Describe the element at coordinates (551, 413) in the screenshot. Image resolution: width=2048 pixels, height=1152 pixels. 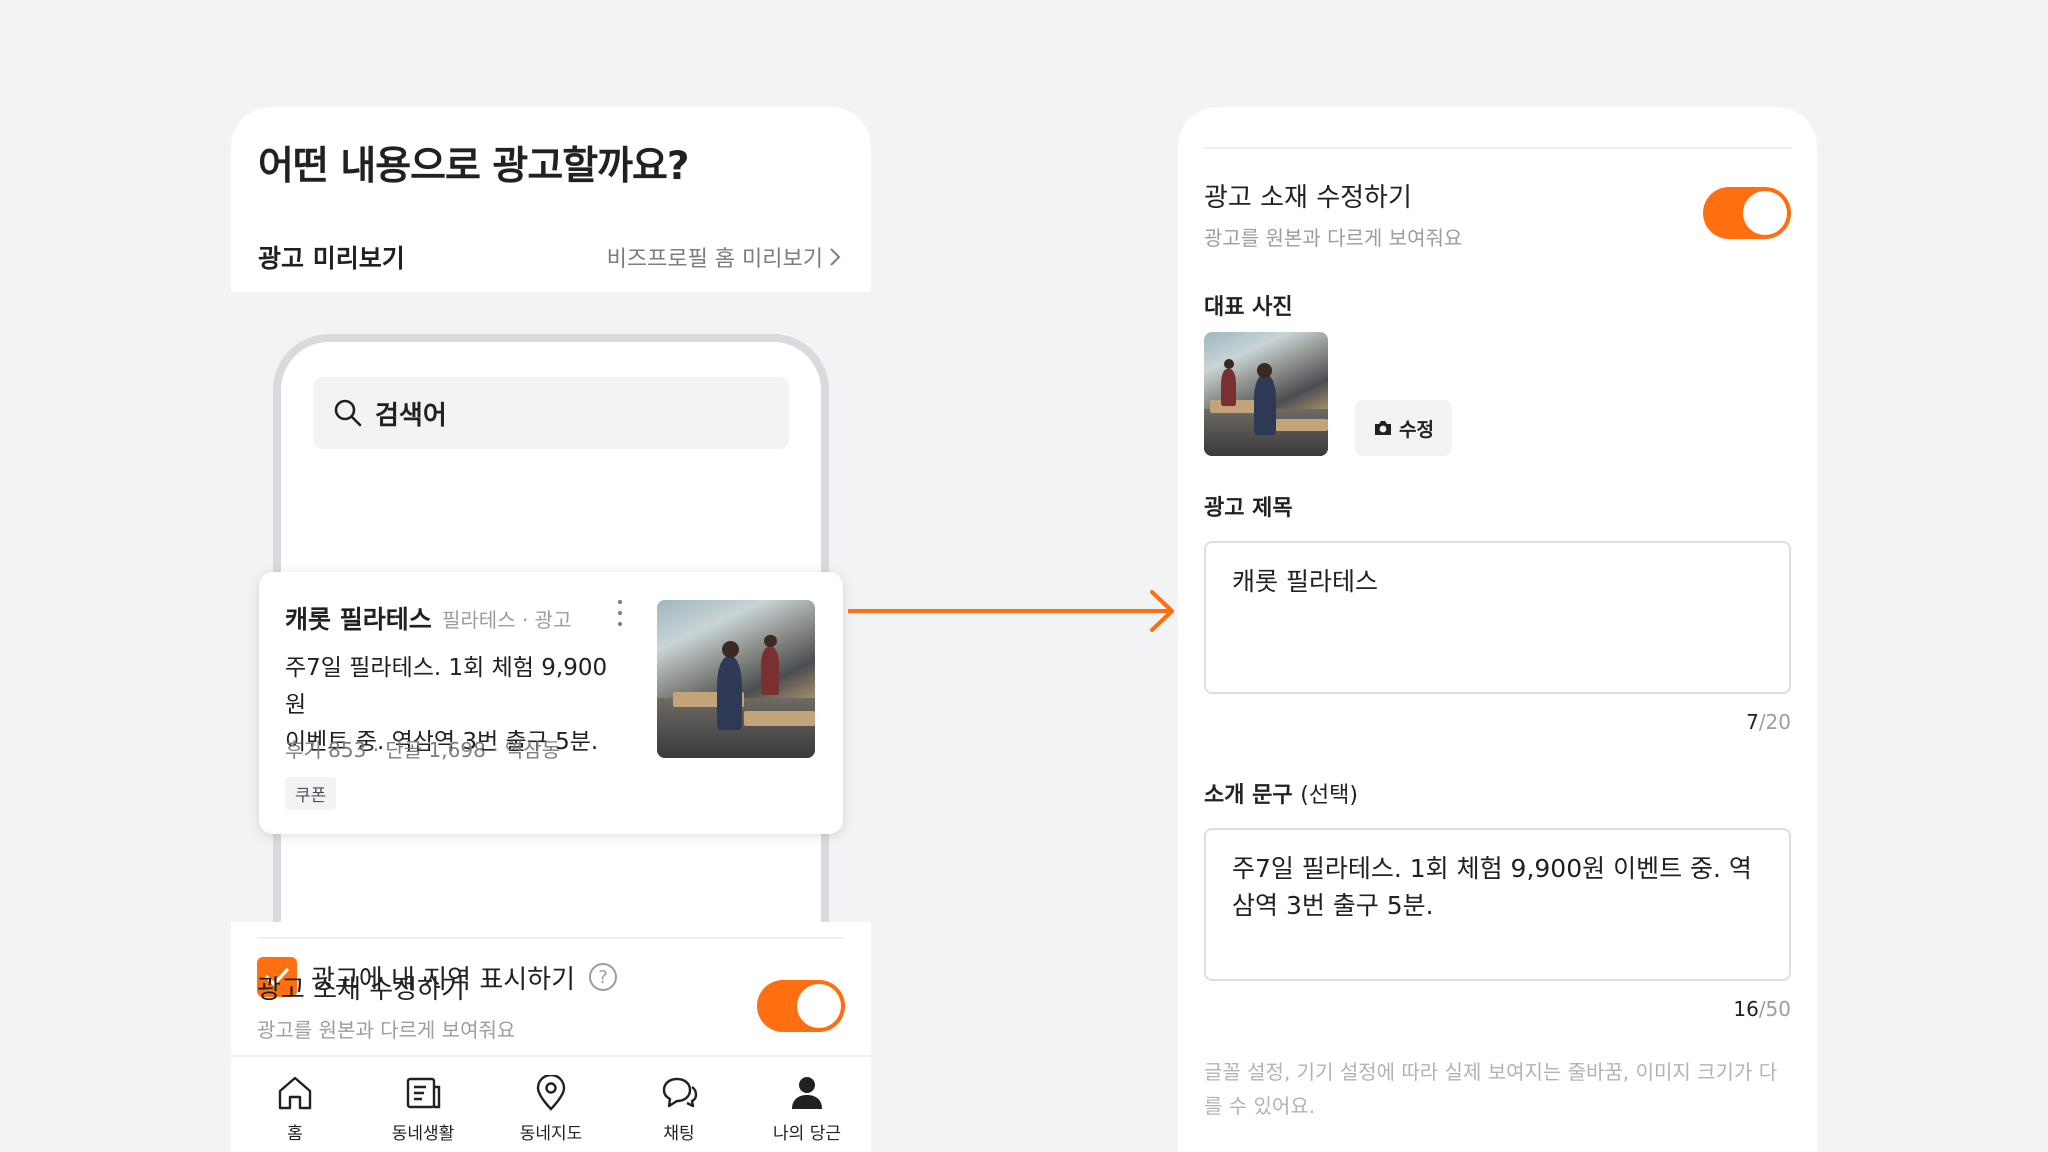
I see `search-bar: 검색어` at that location.